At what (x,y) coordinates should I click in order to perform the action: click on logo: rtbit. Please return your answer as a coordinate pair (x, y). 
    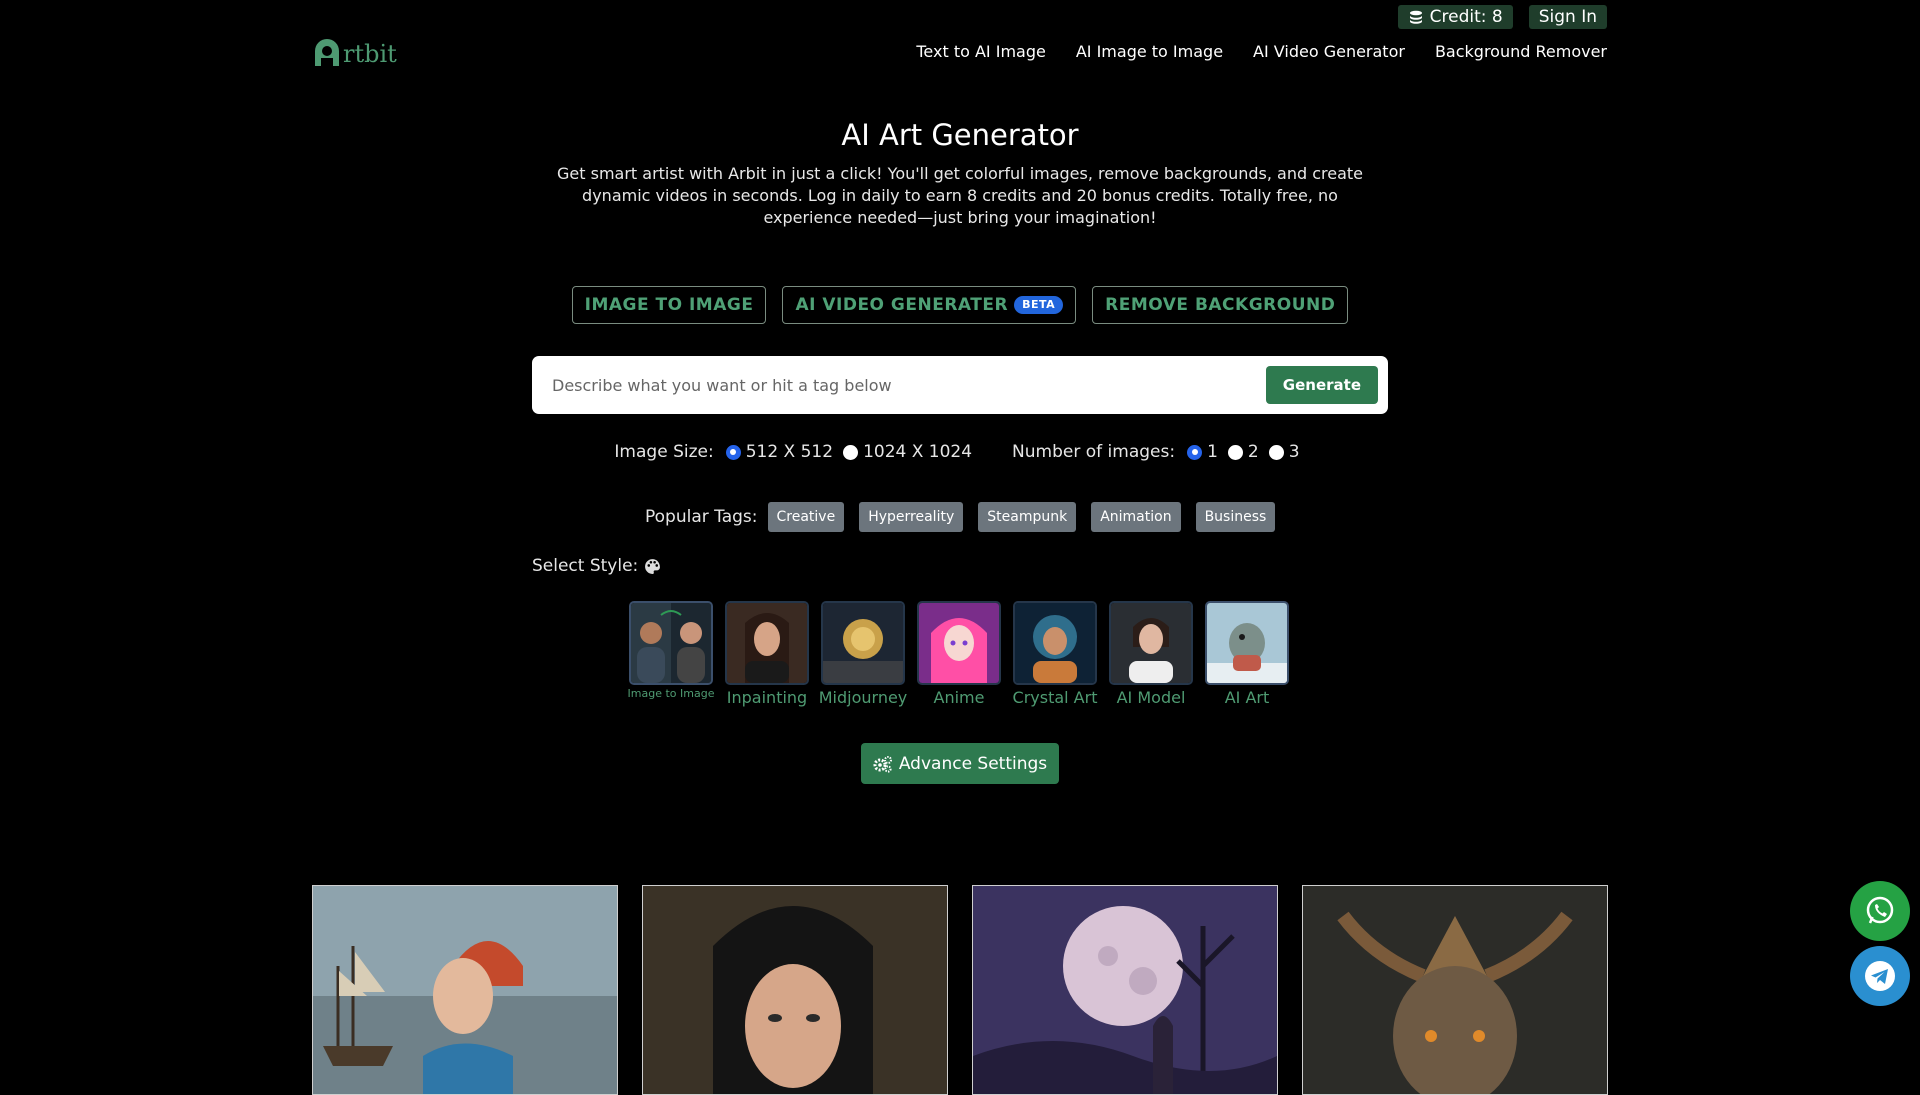
    Looking at the image, I should click on (354, 52).